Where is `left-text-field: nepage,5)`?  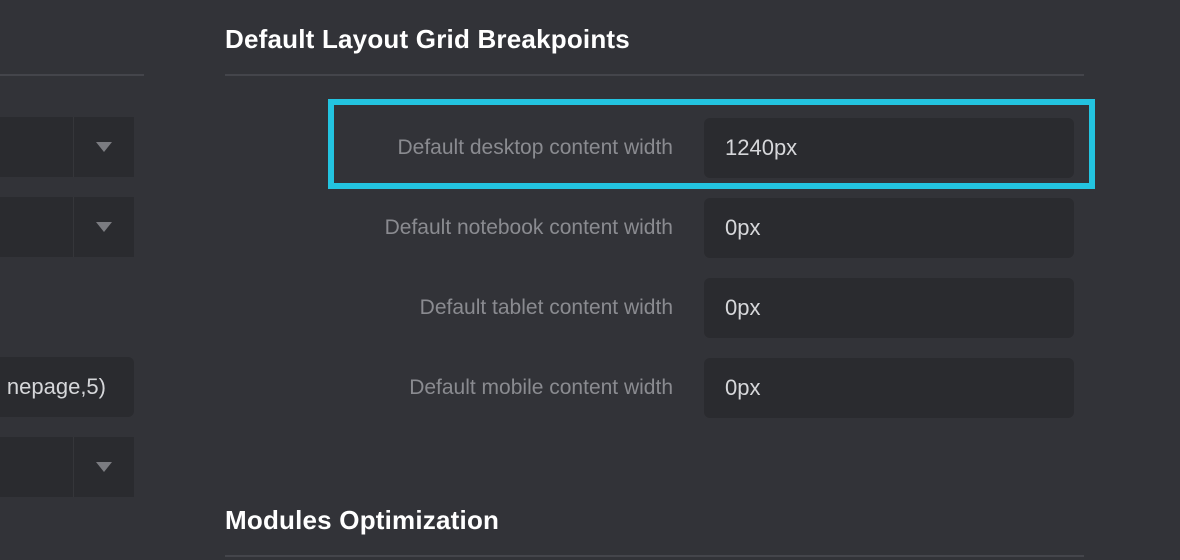 left-text-field: nepage,5) is located at coordinates (67, 387).